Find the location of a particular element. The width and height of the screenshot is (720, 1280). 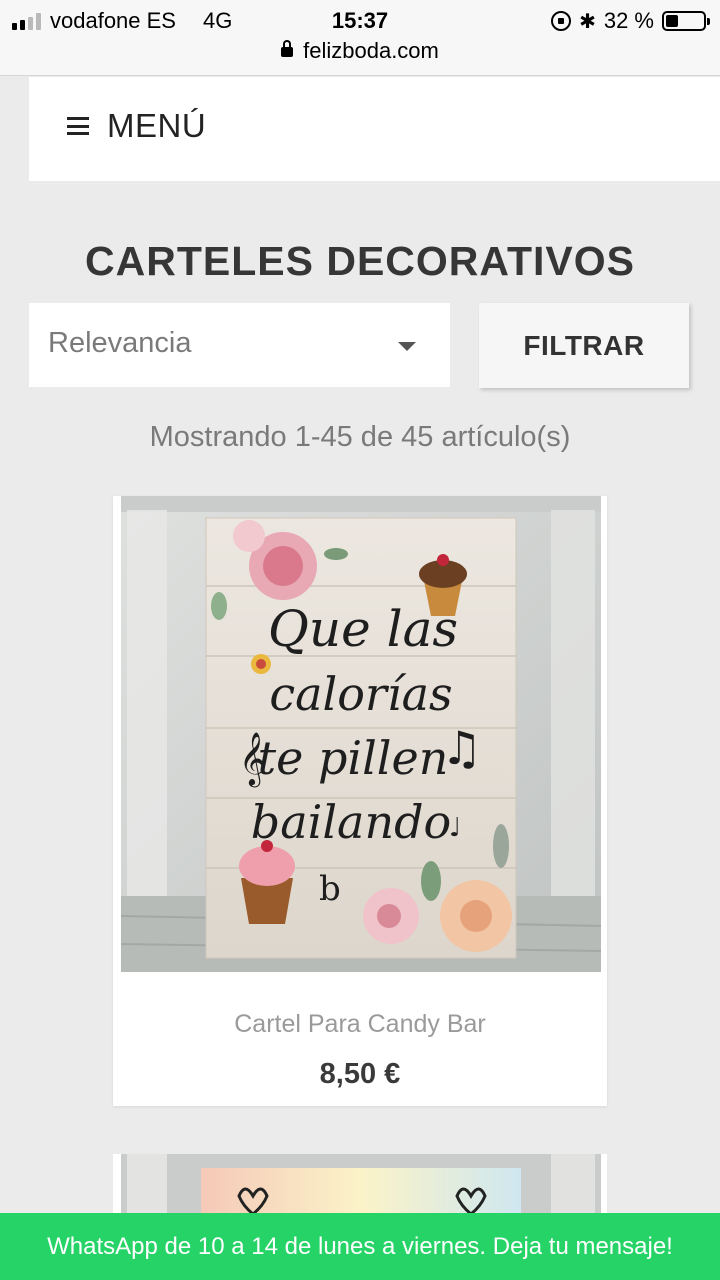

site-header: MENÚ is located at coordinates (374, 129).